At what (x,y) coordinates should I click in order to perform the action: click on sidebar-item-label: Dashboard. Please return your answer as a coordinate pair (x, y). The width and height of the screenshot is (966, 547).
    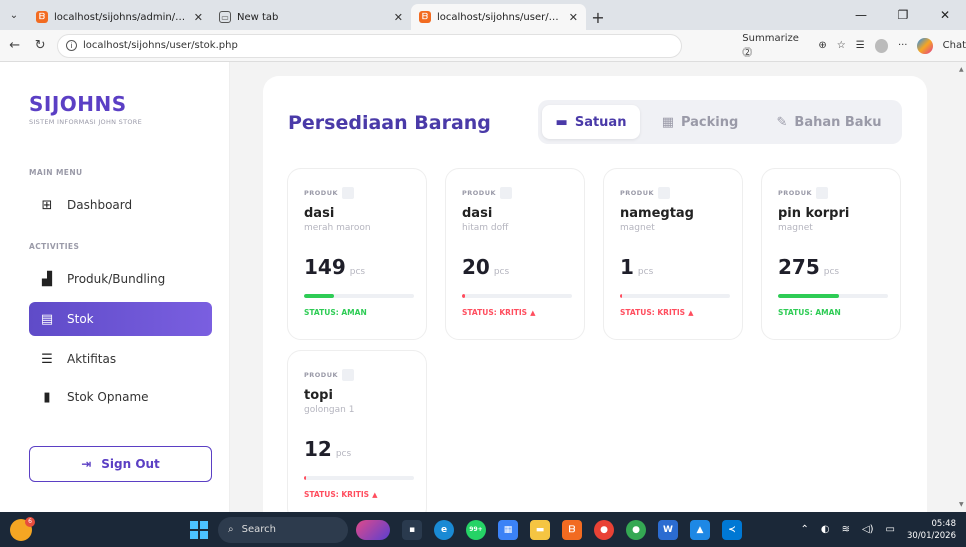
    Looking at the image, I should click on (100, 205).